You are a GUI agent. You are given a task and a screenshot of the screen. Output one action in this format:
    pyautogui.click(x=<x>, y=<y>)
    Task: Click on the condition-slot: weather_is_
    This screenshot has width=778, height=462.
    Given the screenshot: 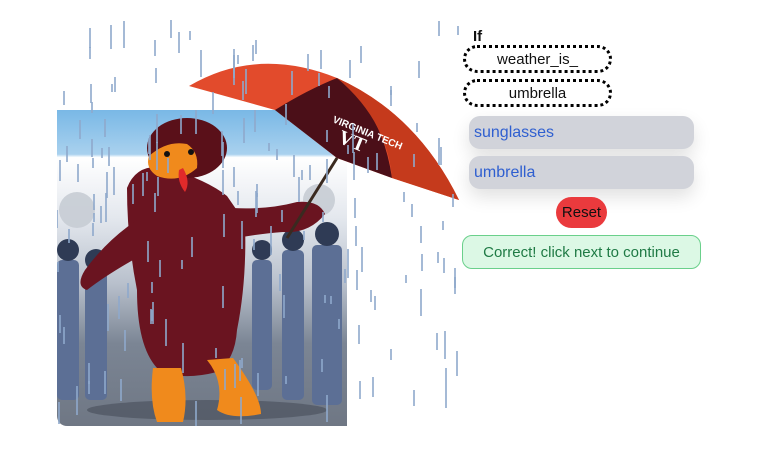 What is the action you would take?
    pyautogui.click(x=537, y=59)
    